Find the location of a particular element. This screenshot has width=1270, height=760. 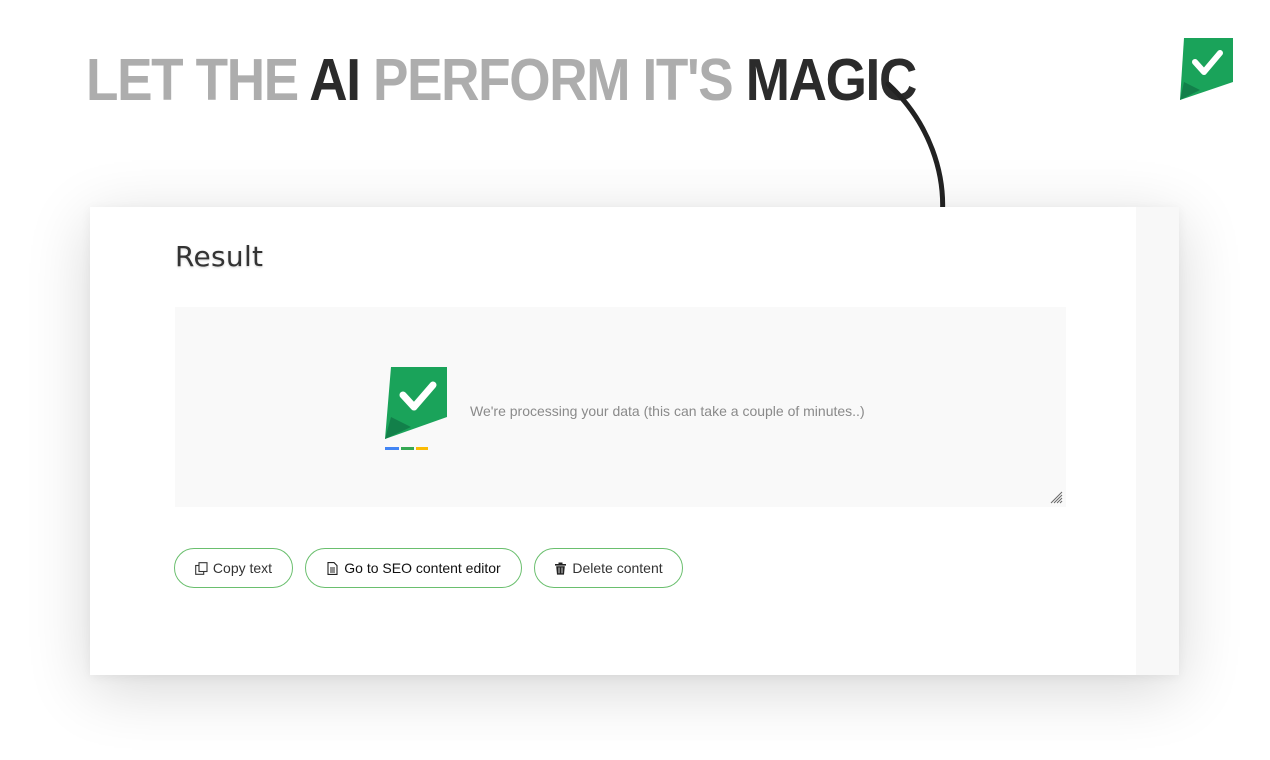

seo-editor-button: Go to SEO content editor is located at coordinates (413, 568).